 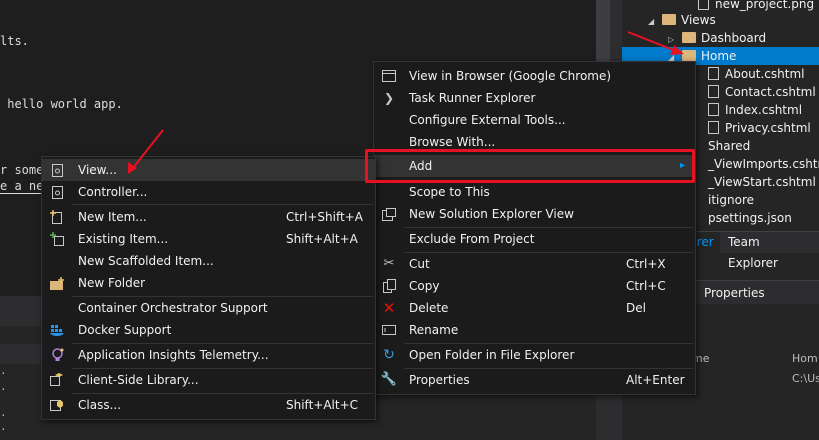 What do you see at coordinates (731, 200) in the screenshot?
I see `tree-item-gitignore: itignore` at bounding box center [731, 200].